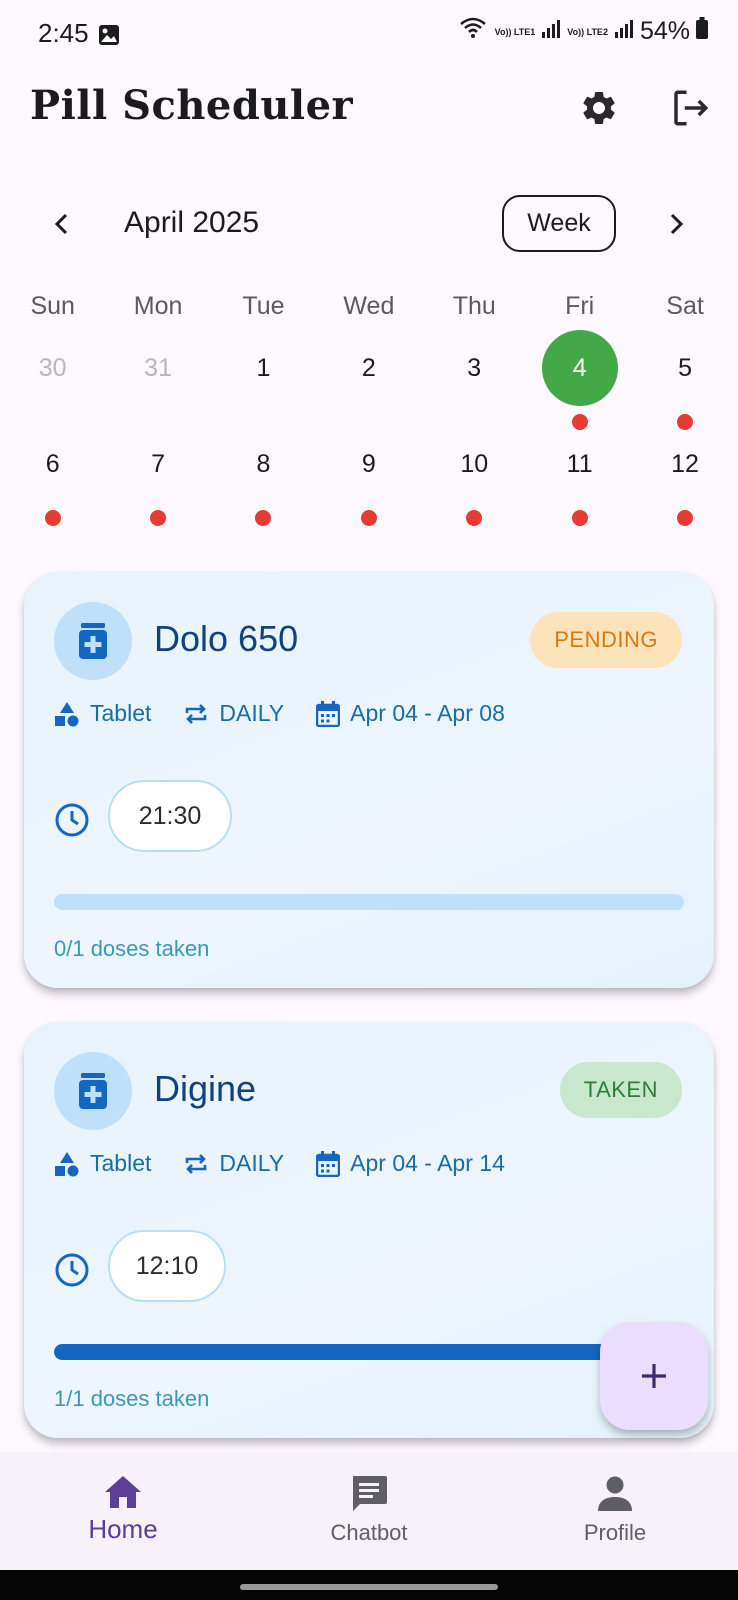 The height and width of the screenshot is (1600, 738). I want to click on calendar-day: 5, so click(684, 378).